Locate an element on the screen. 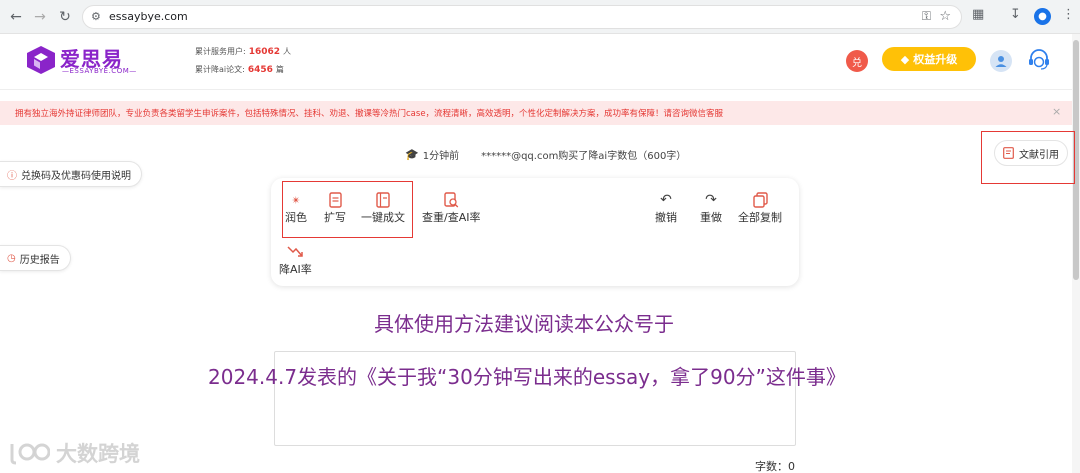  close-icon: × is located at coordinates (1056, 111).